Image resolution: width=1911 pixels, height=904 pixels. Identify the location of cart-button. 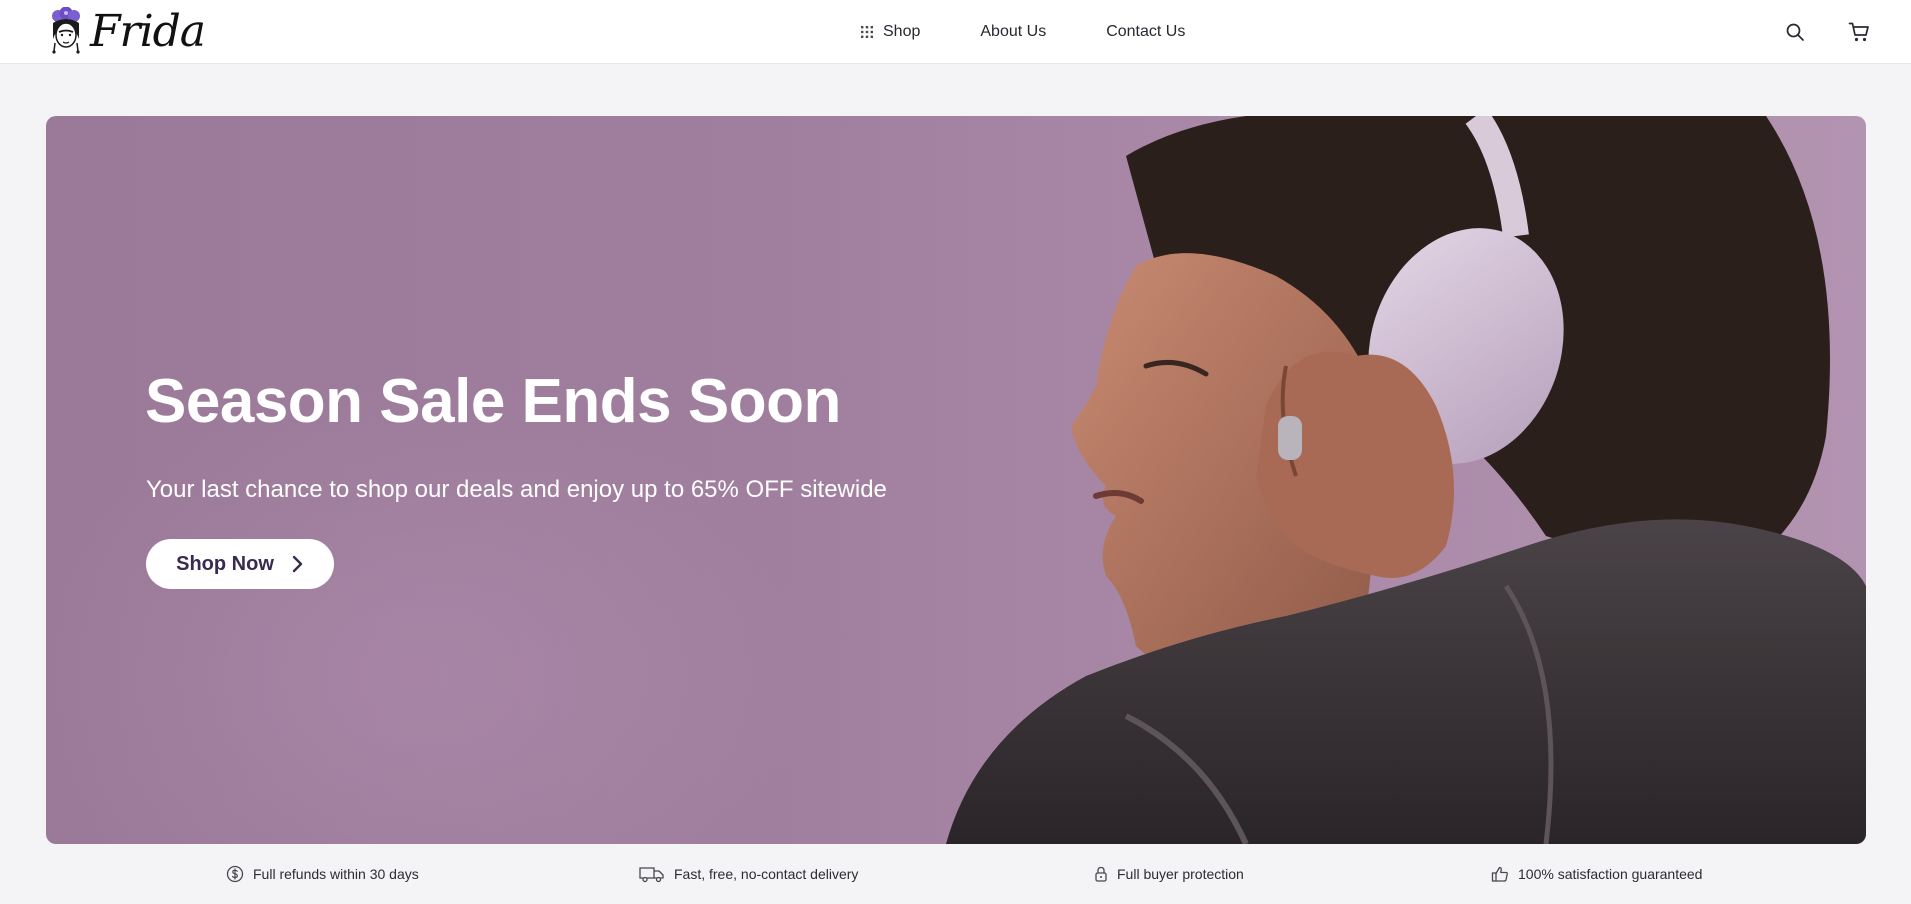
(1859, 32).